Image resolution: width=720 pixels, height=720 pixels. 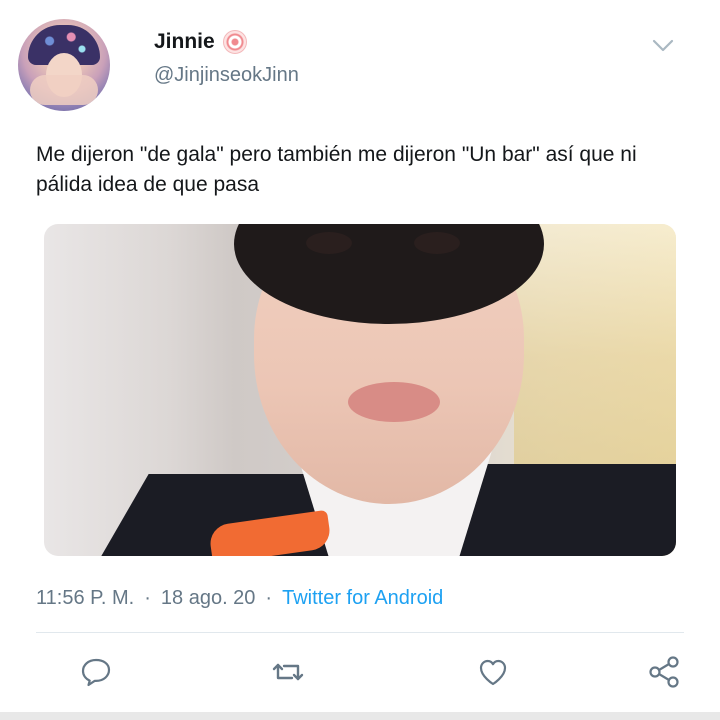 I want to click on tweet-date: 18 ago. 20, so click(x=208, y=598).